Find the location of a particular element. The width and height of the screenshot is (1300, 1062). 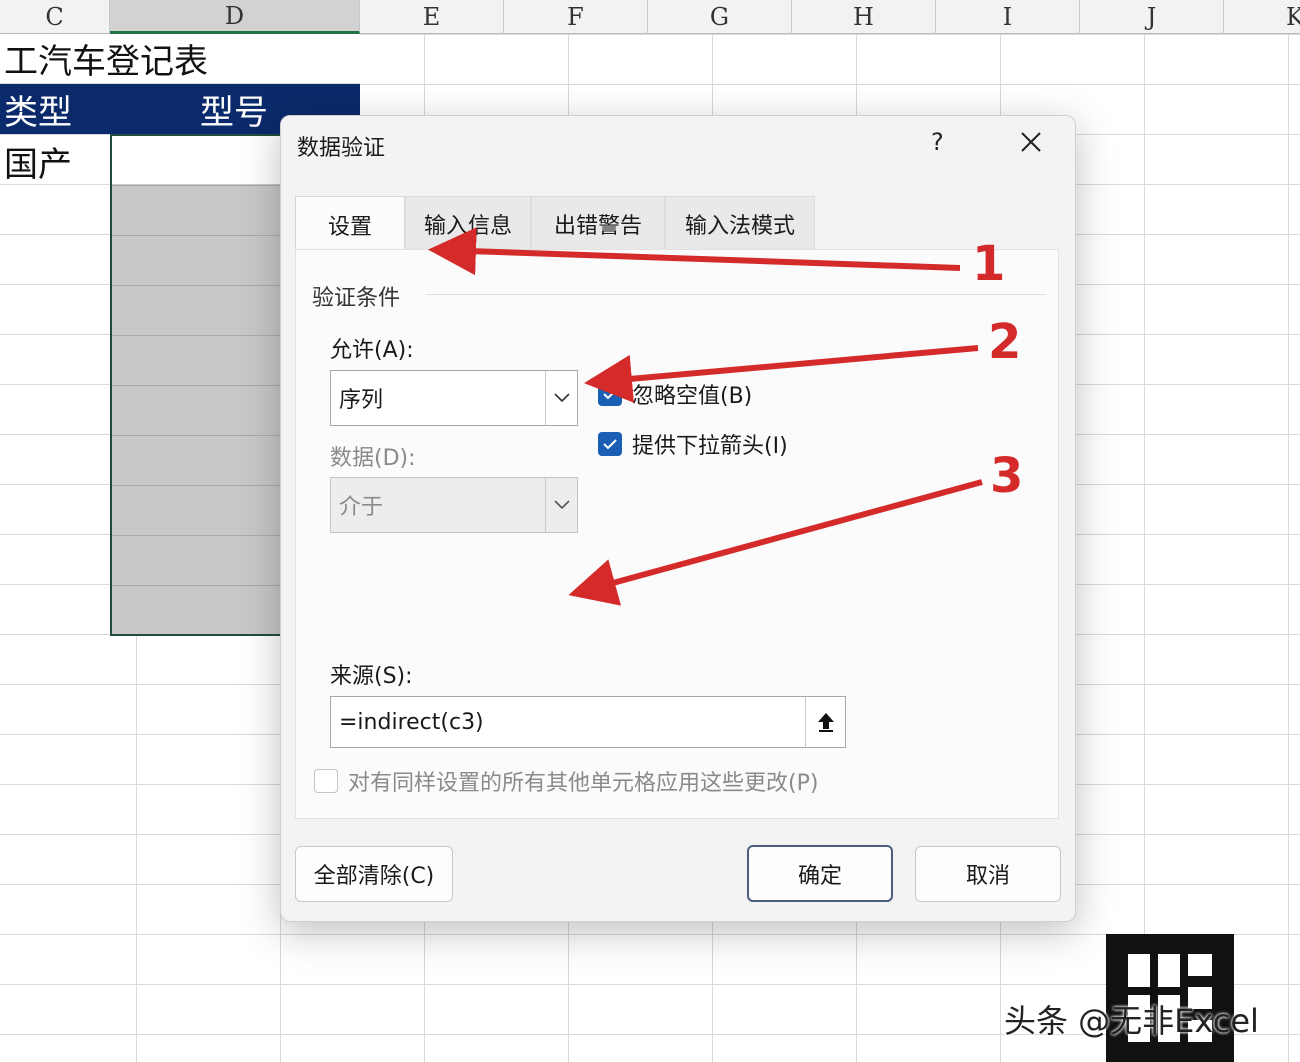

collapse-dialog-button is located at coordinates (825, 722).